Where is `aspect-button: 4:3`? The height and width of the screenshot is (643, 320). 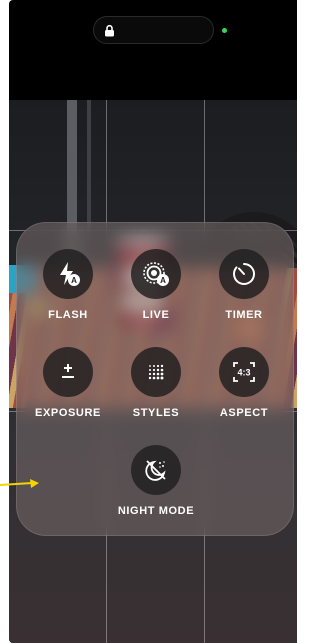 aspect-button: 4:3 is located at coordinates (244, 372).